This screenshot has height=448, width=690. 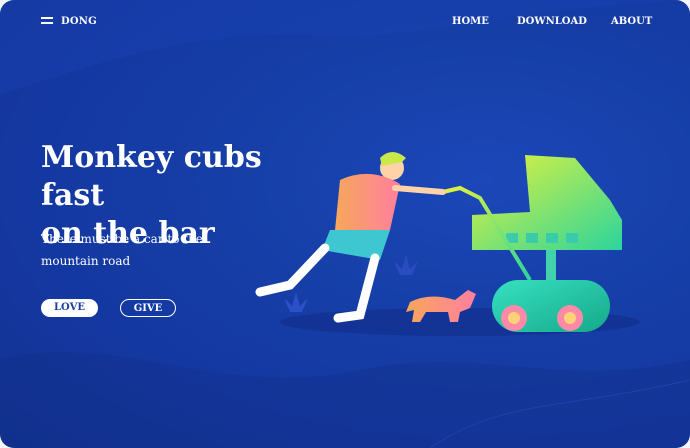 I want to click on nav-download: DOWNLOAD, so click(x=552, y=21).